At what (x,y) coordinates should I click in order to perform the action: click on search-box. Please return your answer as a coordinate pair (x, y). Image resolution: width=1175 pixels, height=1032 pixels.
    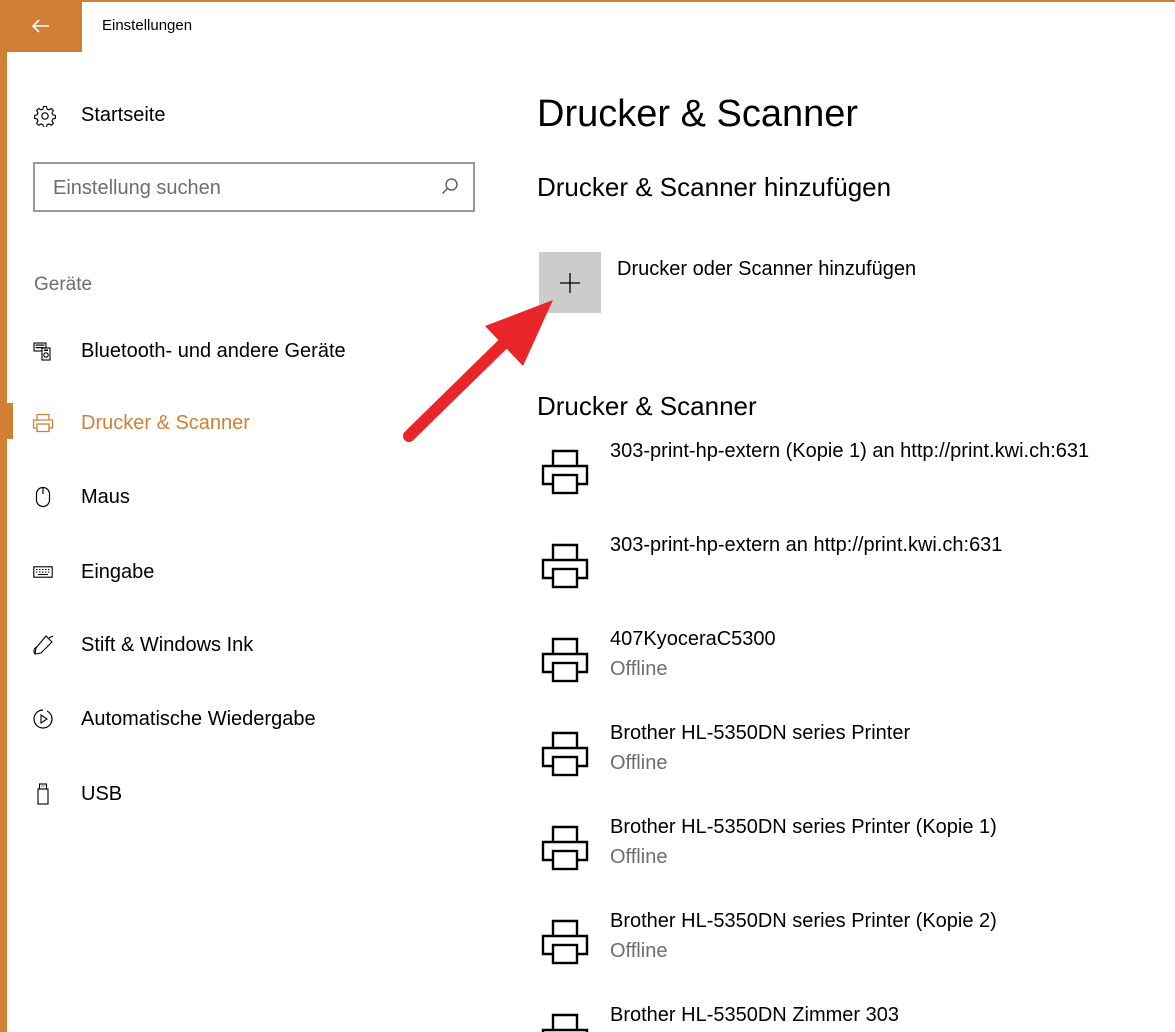
    Looking at the image, I should click on (254, 187).